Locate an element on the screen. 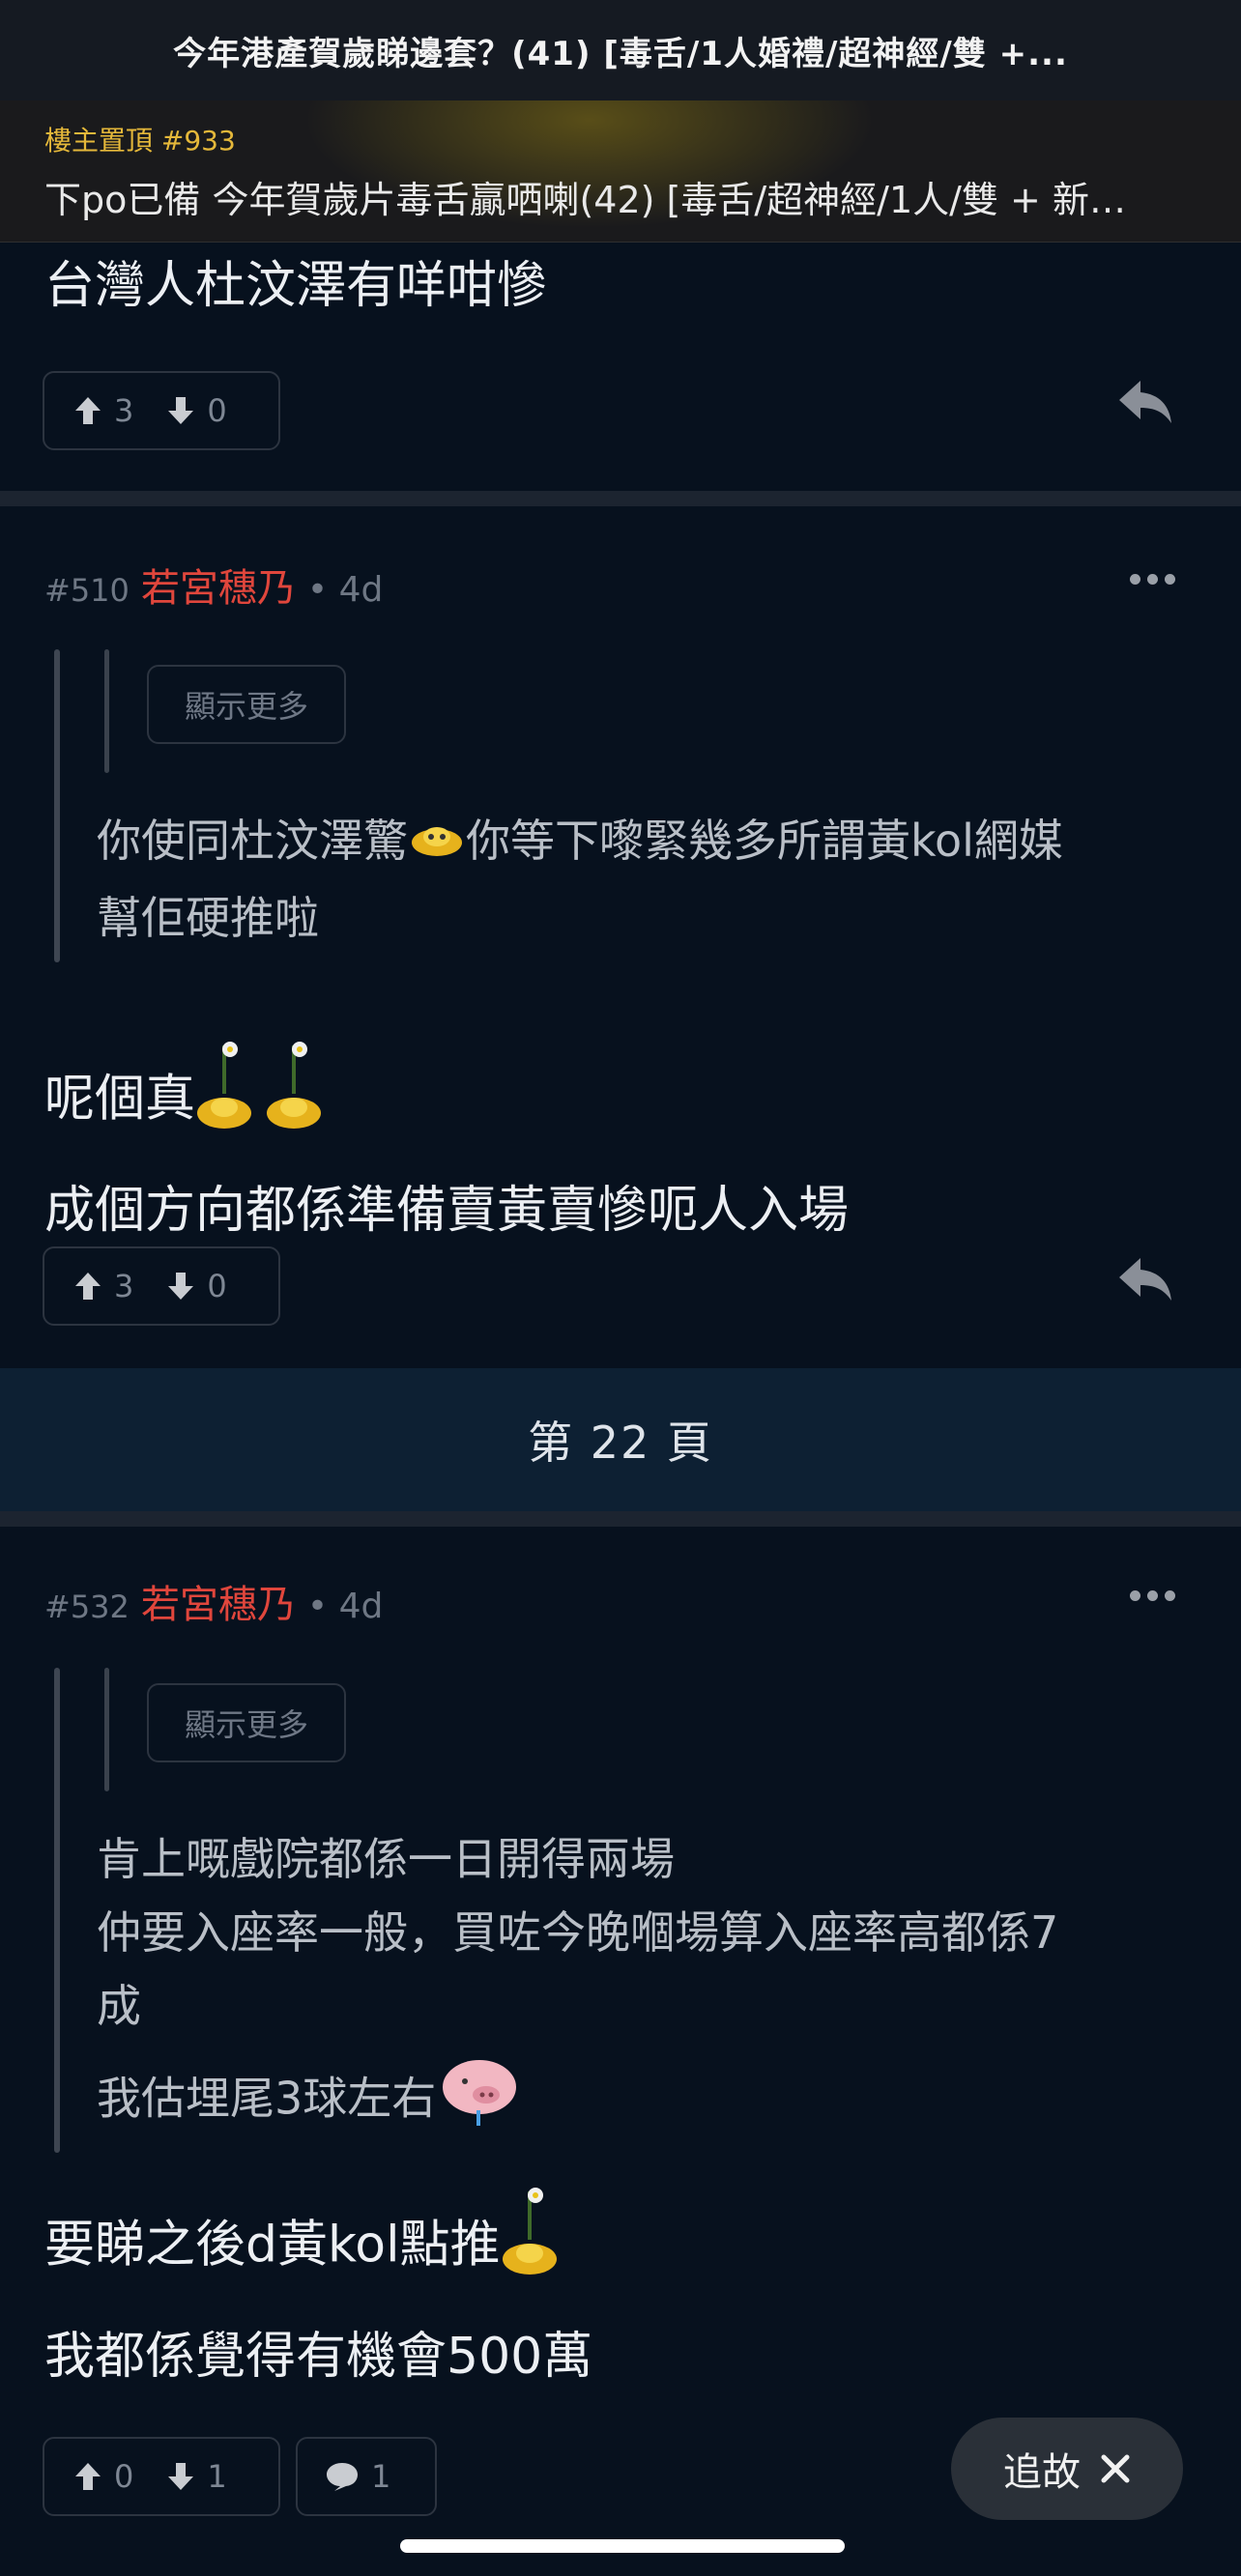 The height and width of the screenshot is (2576, 1241). page-label: 第 22 頁 is located at coordinates (620, 1443).